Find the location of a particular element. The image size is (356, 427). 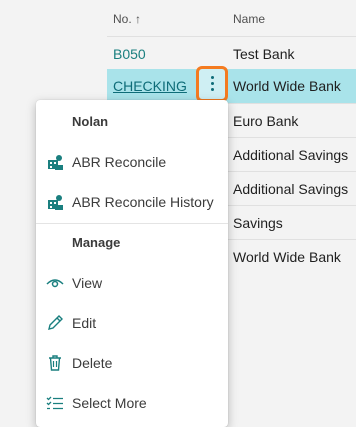

trash-icon is located at coordinates (55, 363).